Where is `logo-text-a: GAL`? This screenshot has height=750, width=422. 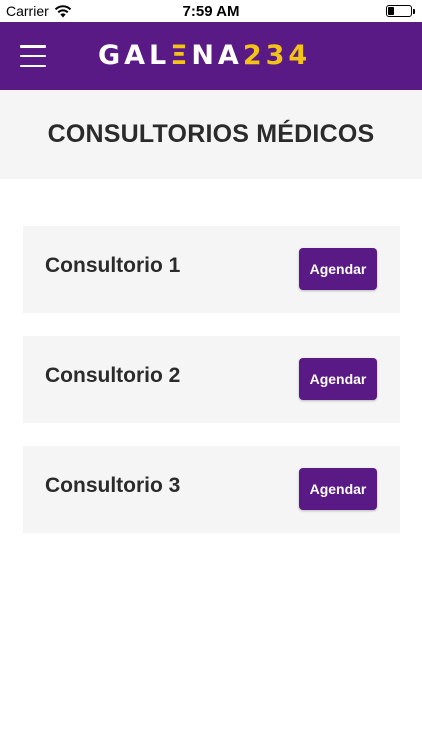 logo-text-a: GAL is located at coordinates (134, 55).